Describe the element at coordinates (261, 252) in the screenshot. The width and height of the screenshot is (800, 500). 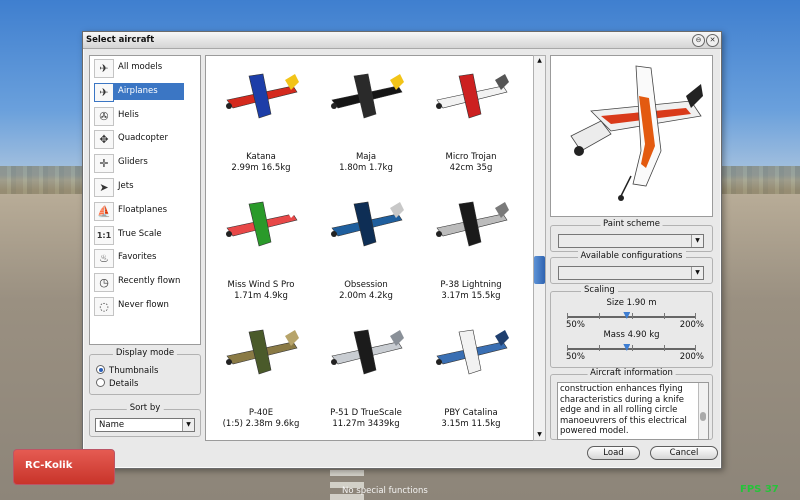
I see `aircraft-thumbnail: Miss Wind S Pro 1.71m 4.9kg` at that location.